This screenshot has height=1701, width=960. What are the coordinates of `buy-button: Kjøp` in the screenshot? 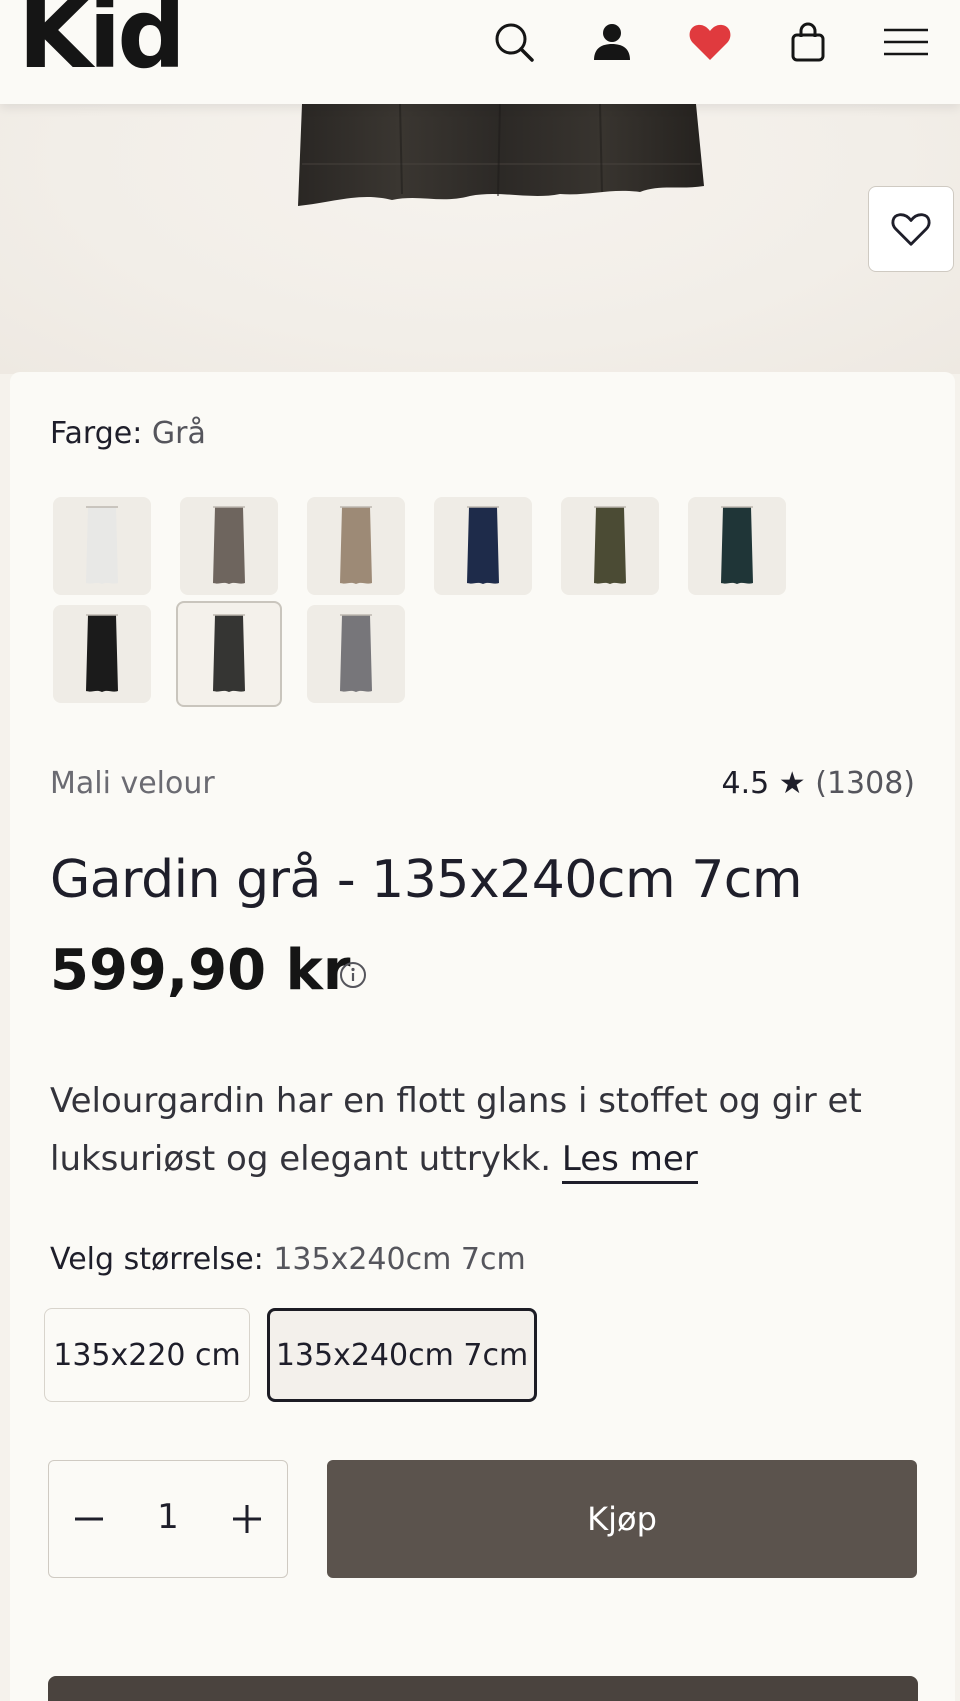 It's located at (622, 1519).